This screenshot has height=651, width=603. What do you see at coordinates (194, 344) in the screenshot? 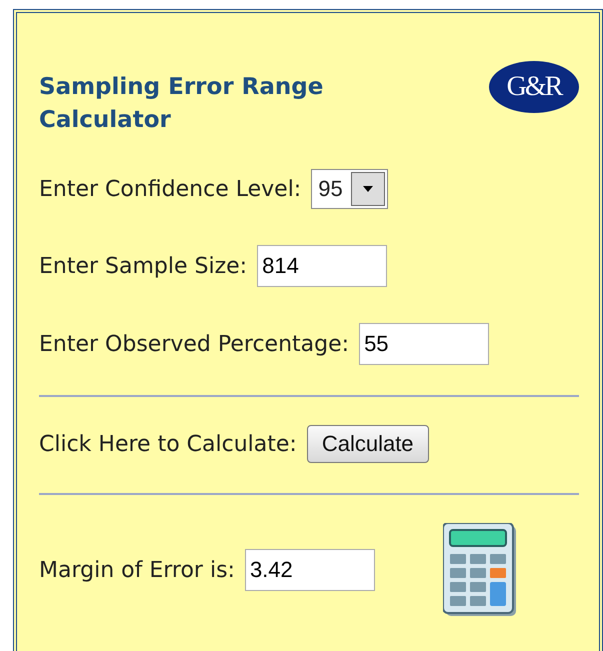
I see `field-label: Enter Observed Percentage:` at bounding box center [194, 344].